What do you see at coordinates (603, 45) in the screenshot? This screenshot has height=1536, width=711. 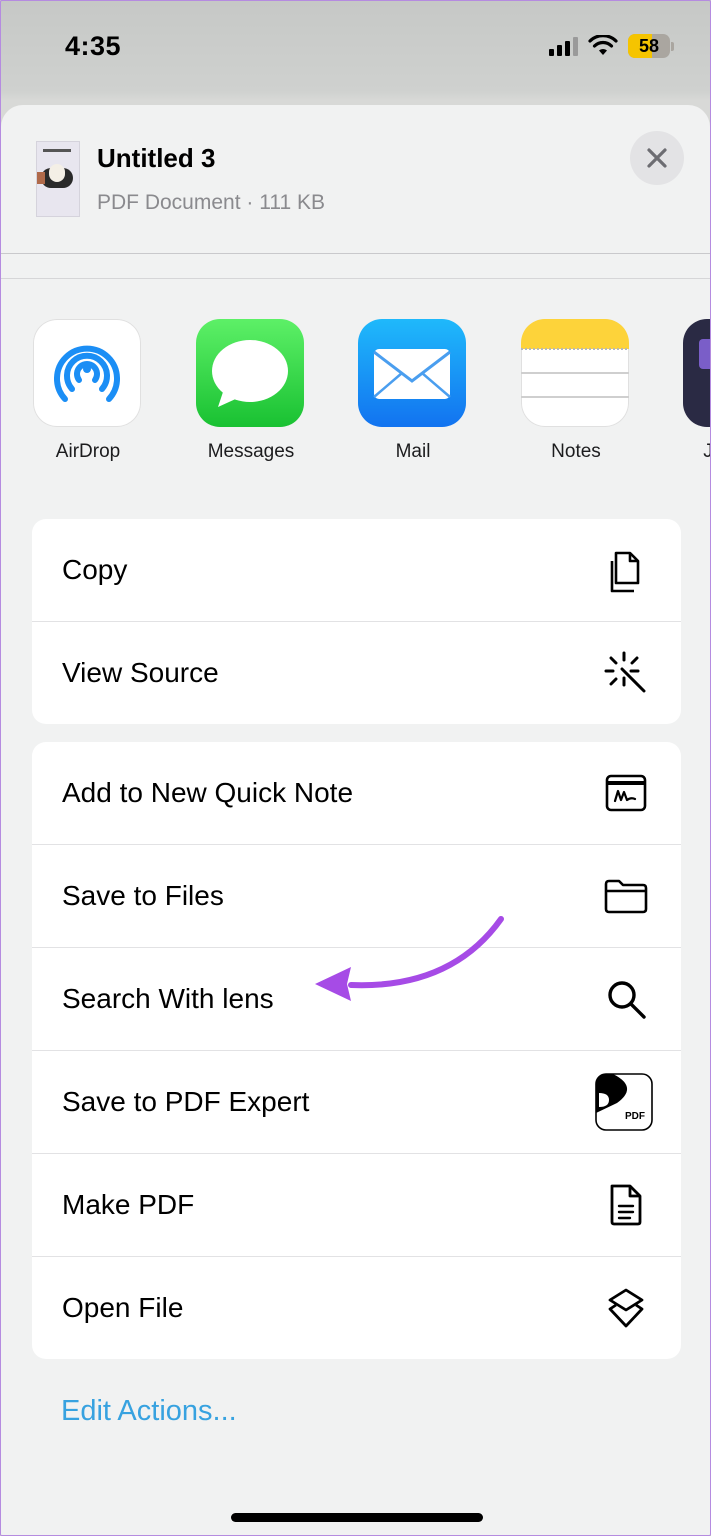 I see `wifi-icon` at bounding box center [603, 45].